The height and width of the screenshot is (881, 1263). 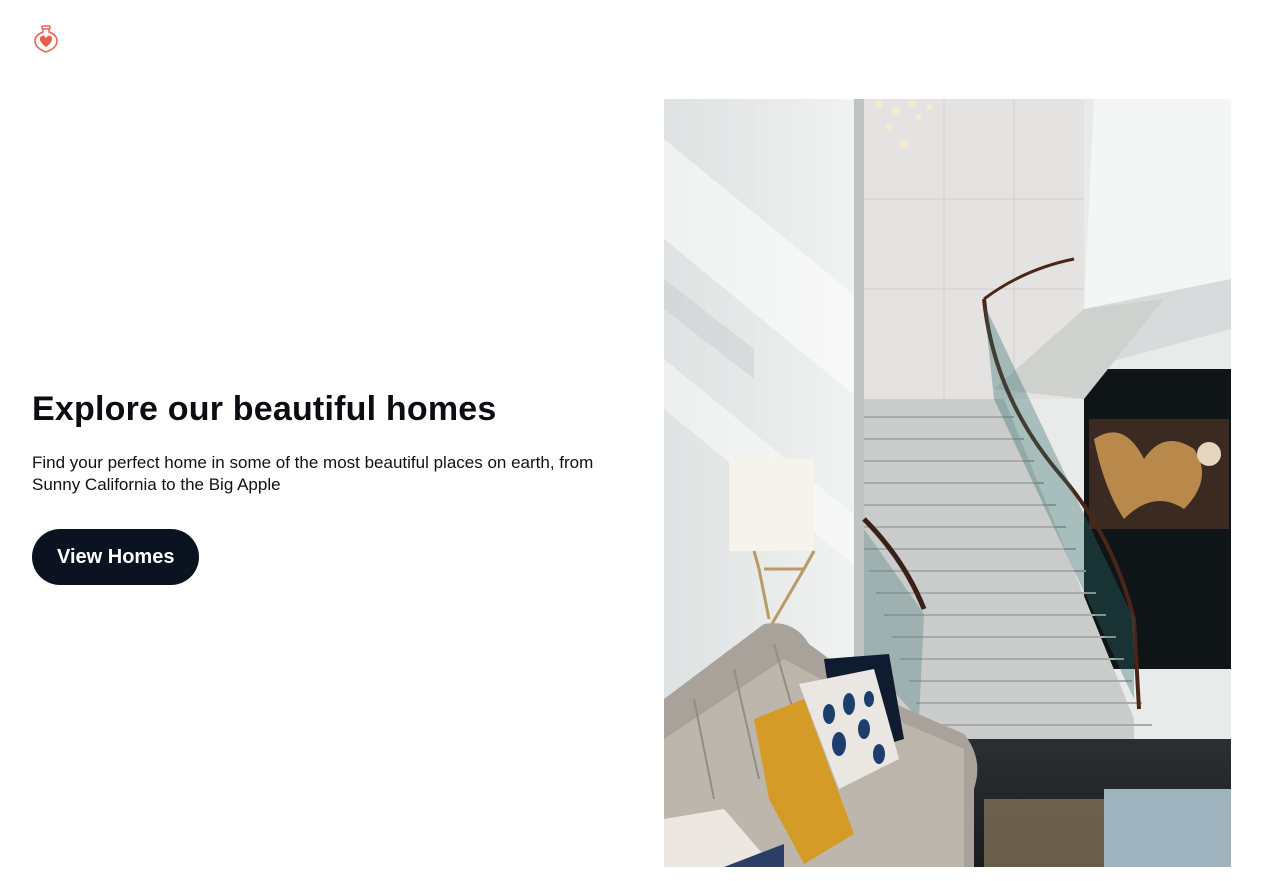 I want to click on logo, so click(x=46, y=39).